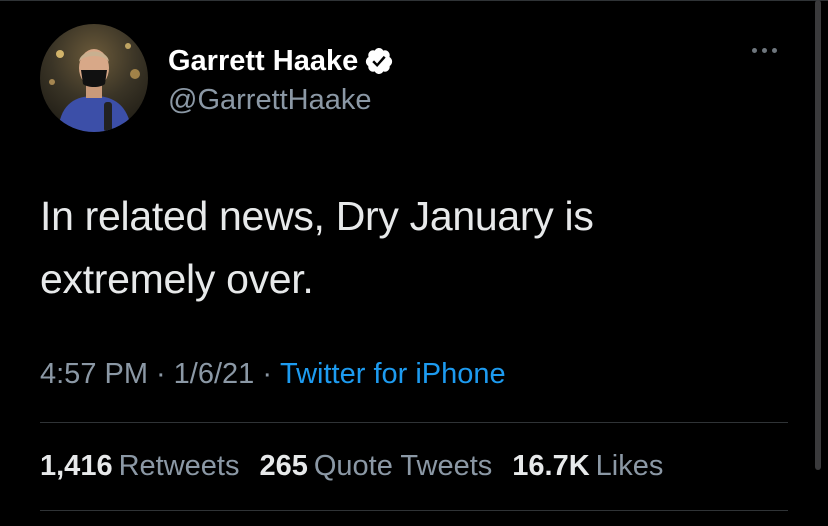 The height and width of the screenshot is (526, 828). I want to click on author-handle: @GarrettHaake, so click(270, 100).